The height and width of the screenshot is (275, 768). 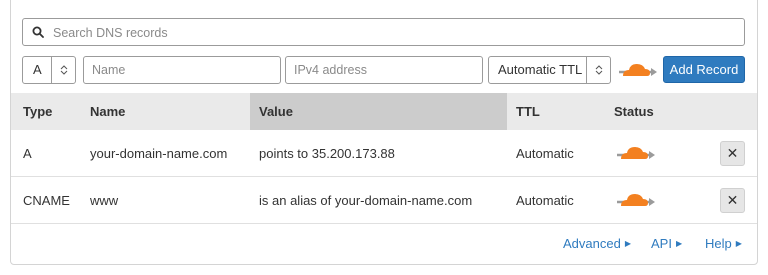 What do you see at coordinates (37, 111) in the screenshot?
I see `header-type: Type` at bounding box center [37, 111].